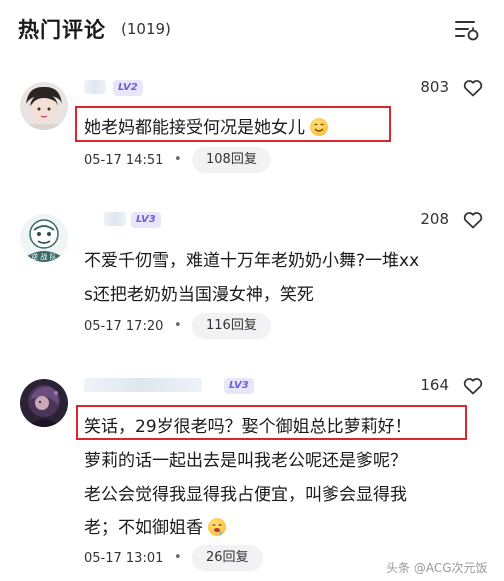 The width and height of the screenshot is (504, 581). Describe the element at coordinates (434, 219) in the screenshot. I see `like-count: 208` at that location.